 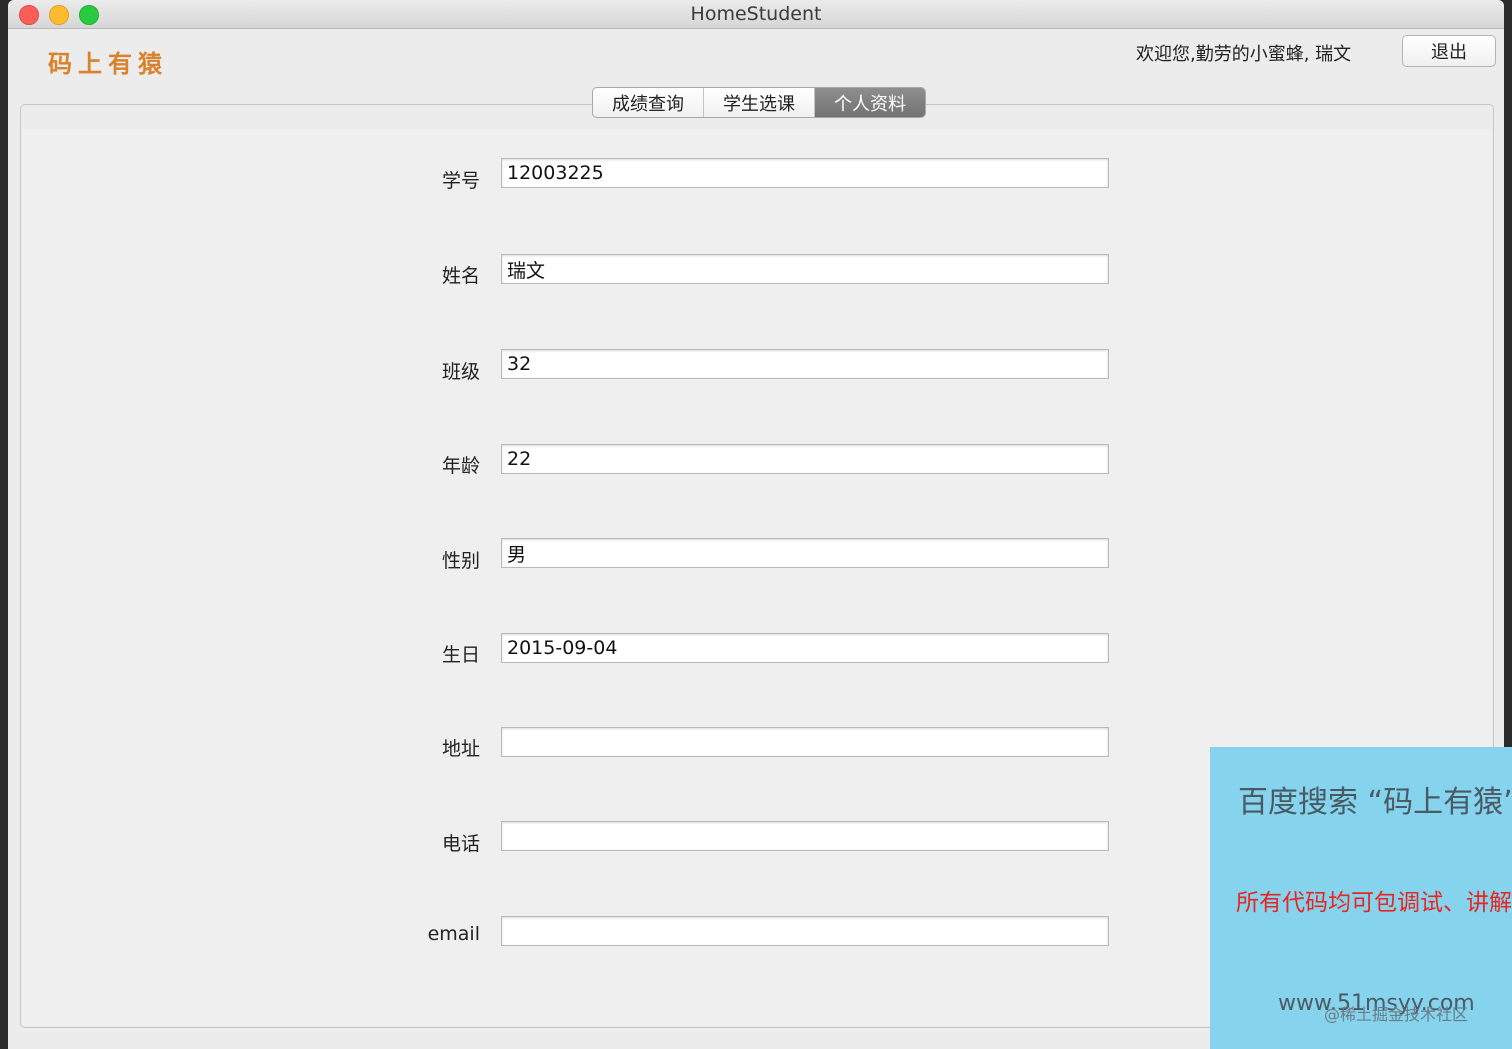 What do you see at coordinates (805, 931) in the screenshot?
I see `email-field` at bounding box center [805, 931].